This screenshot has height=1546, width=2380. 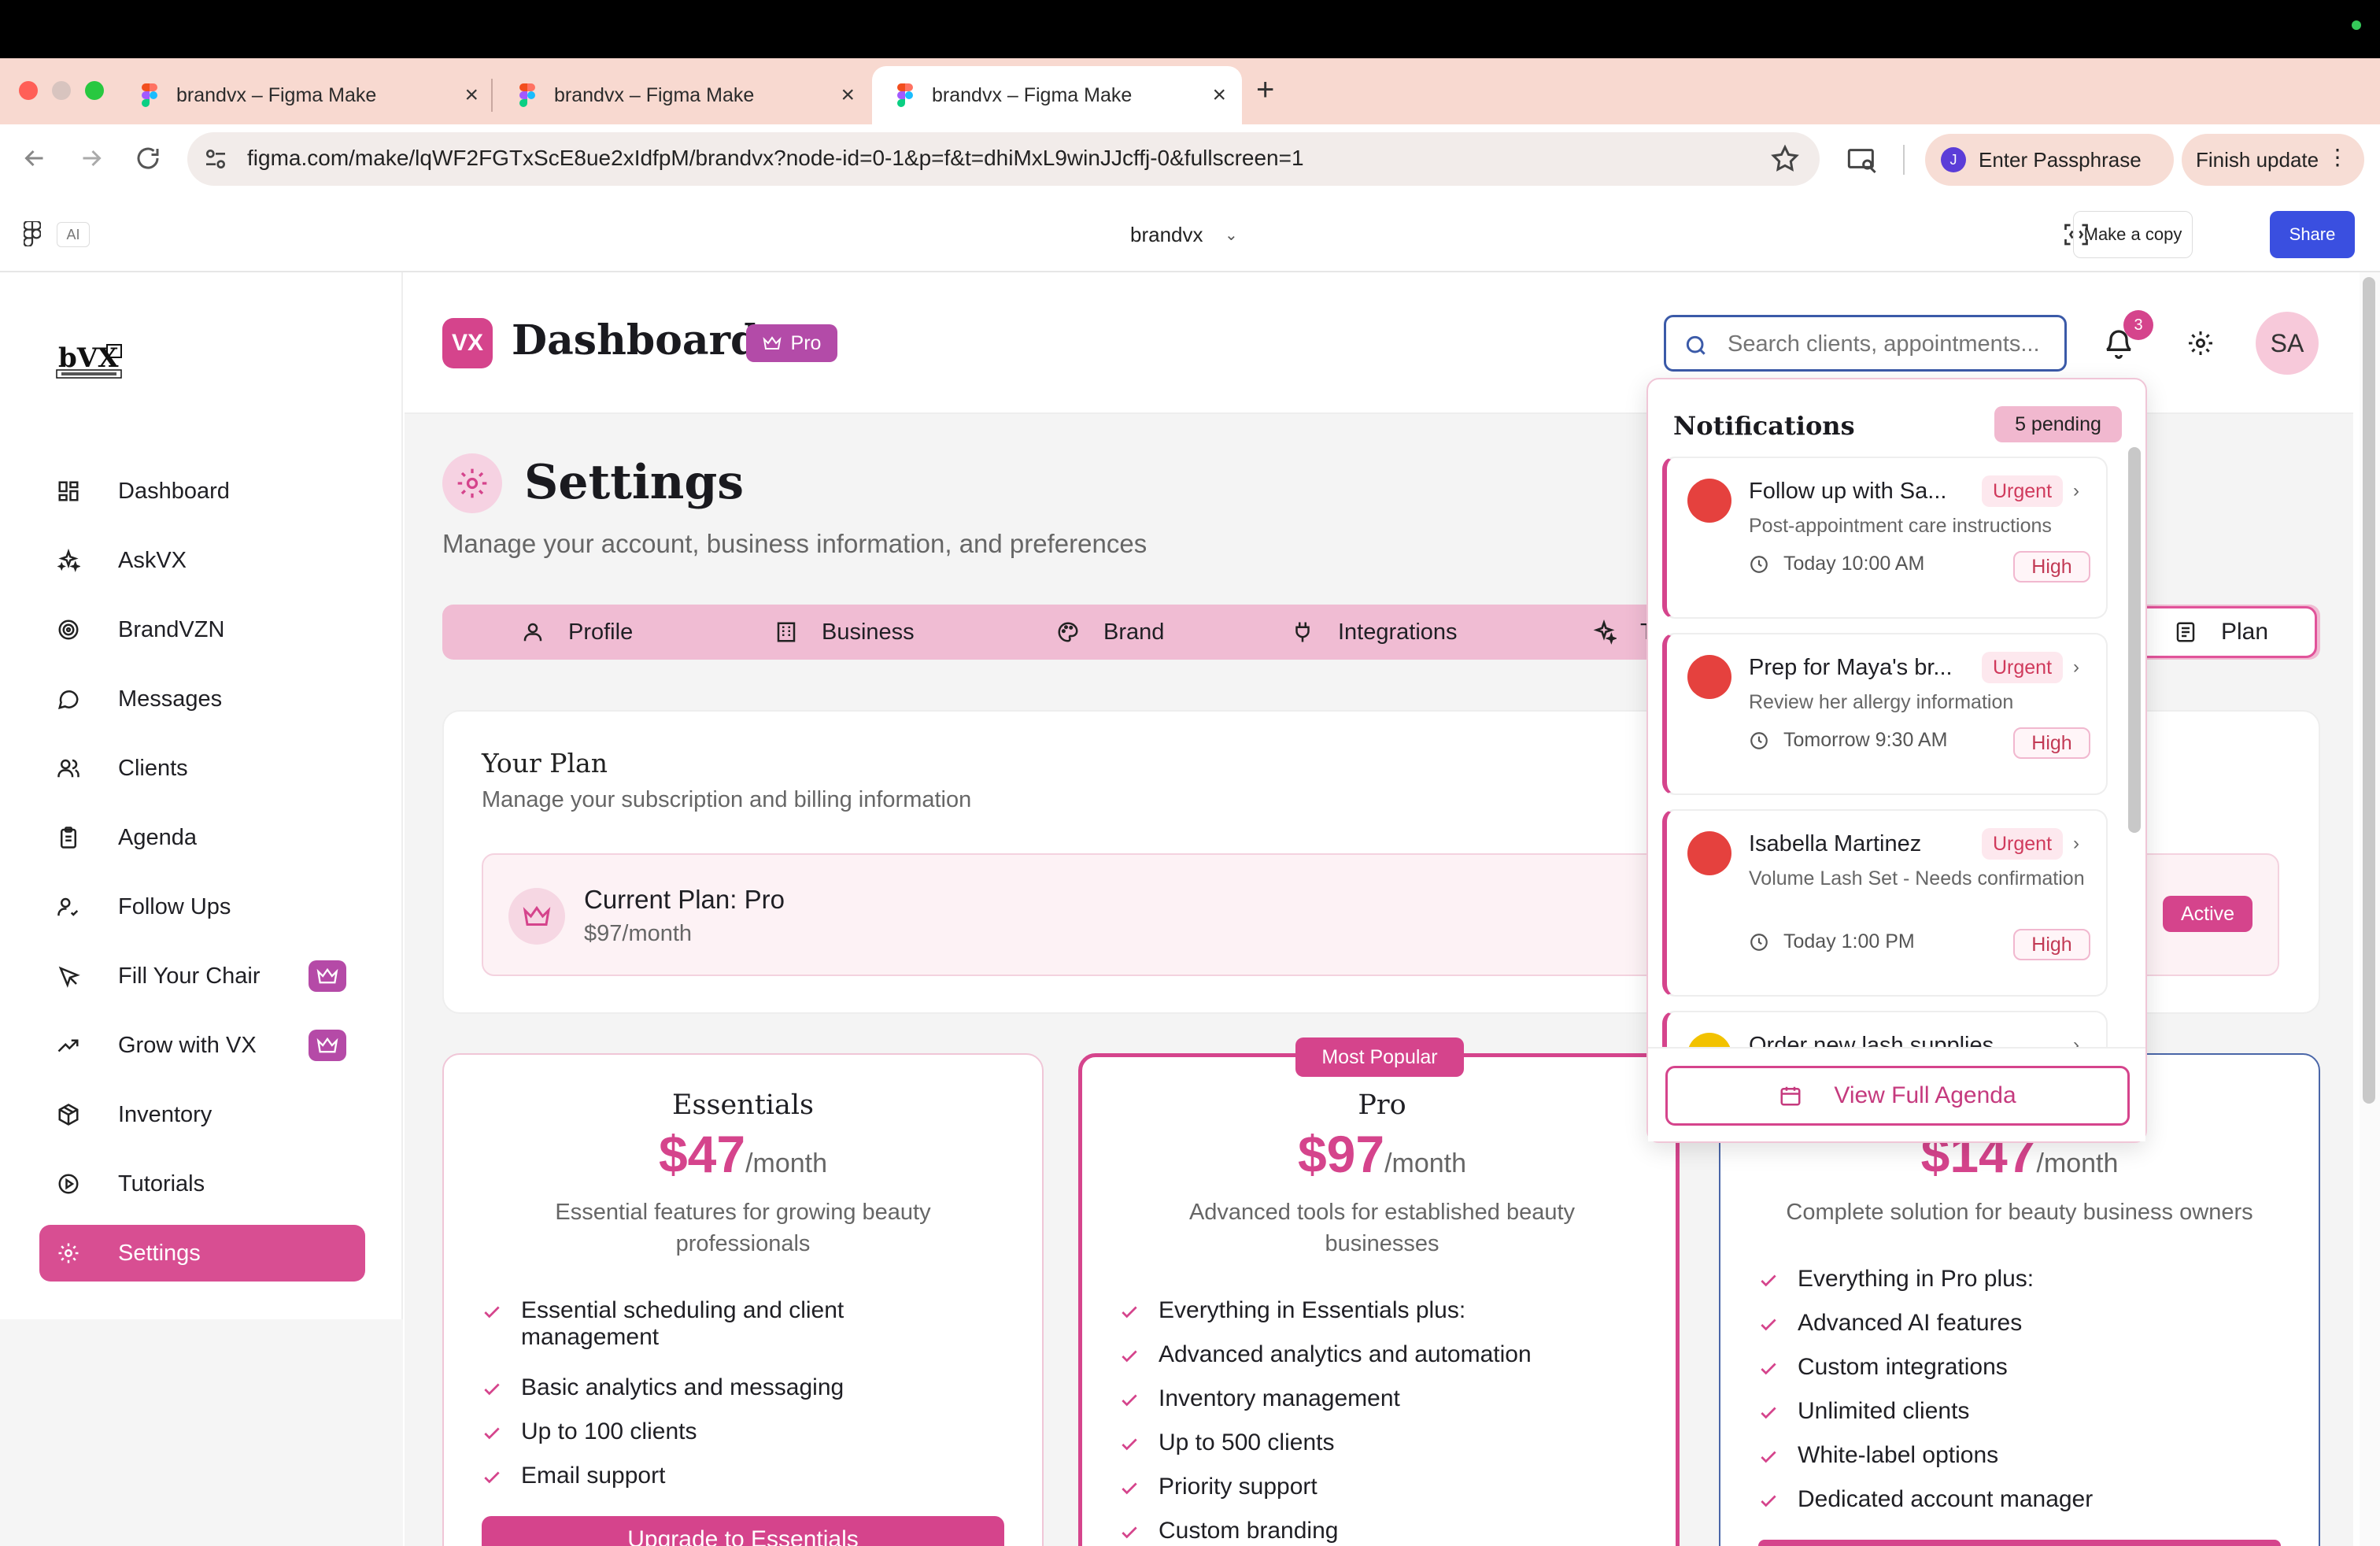 I want to click on chevron-down-icon: ⌄, so click(x=1231, y=235).